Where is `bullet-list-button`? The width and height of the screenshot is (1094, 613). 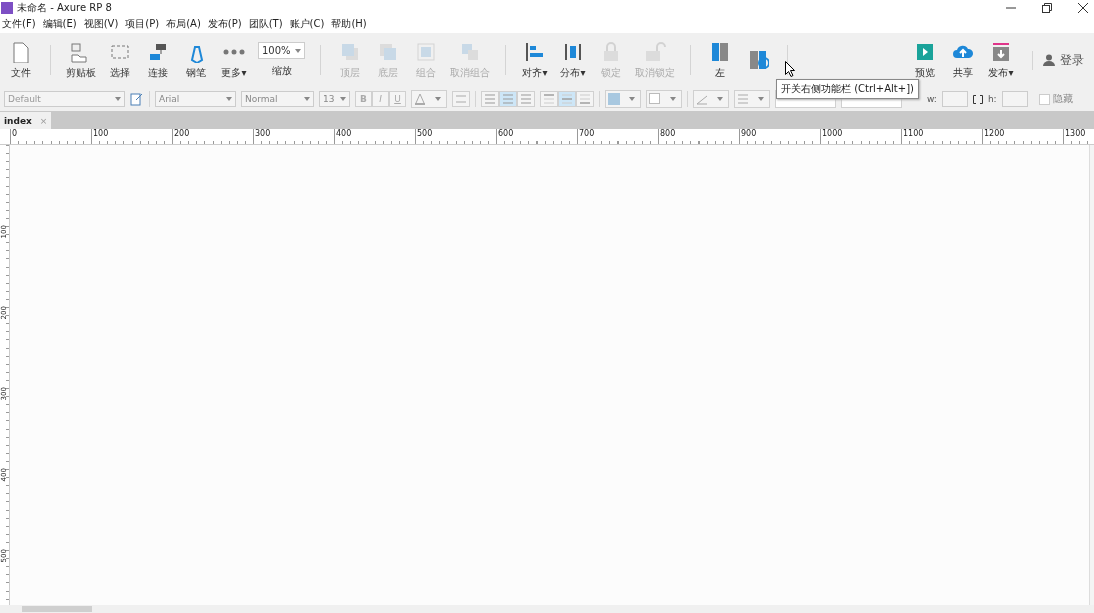
bullet-list-button is located at coordinates (461, 99).